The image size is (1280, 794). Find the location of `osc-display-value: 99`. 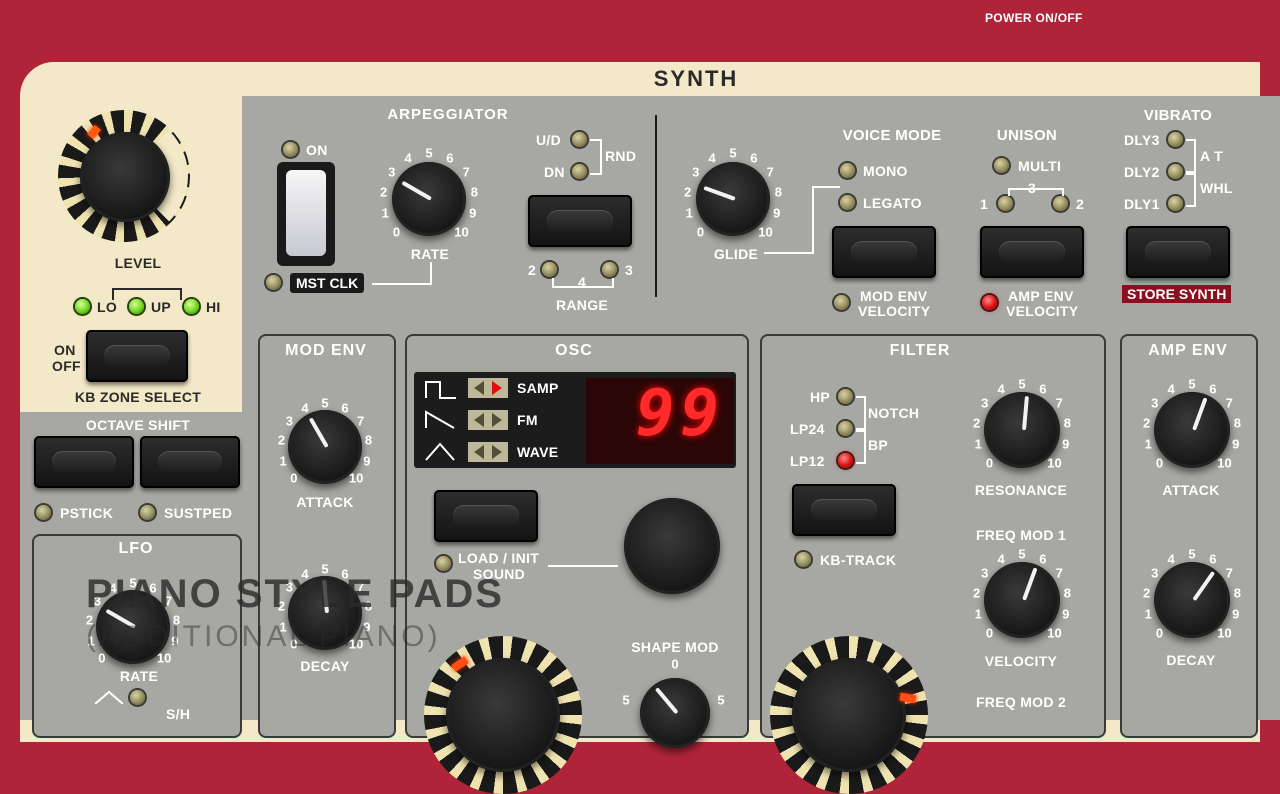

osc-display-value: 99 is located at coordinates (681, 414).